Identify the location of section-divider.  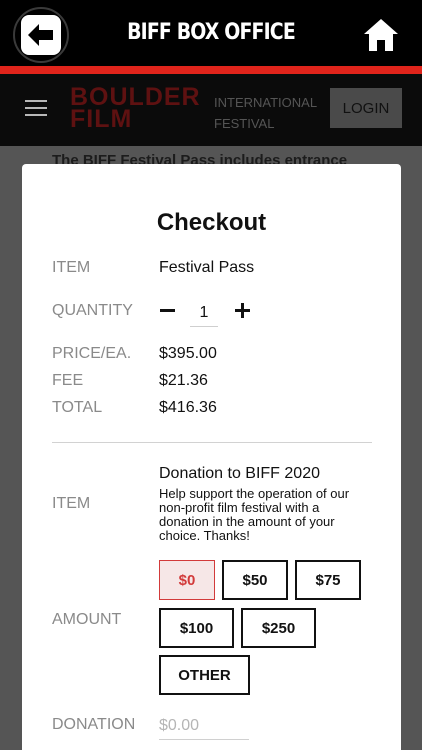
(212, 442).